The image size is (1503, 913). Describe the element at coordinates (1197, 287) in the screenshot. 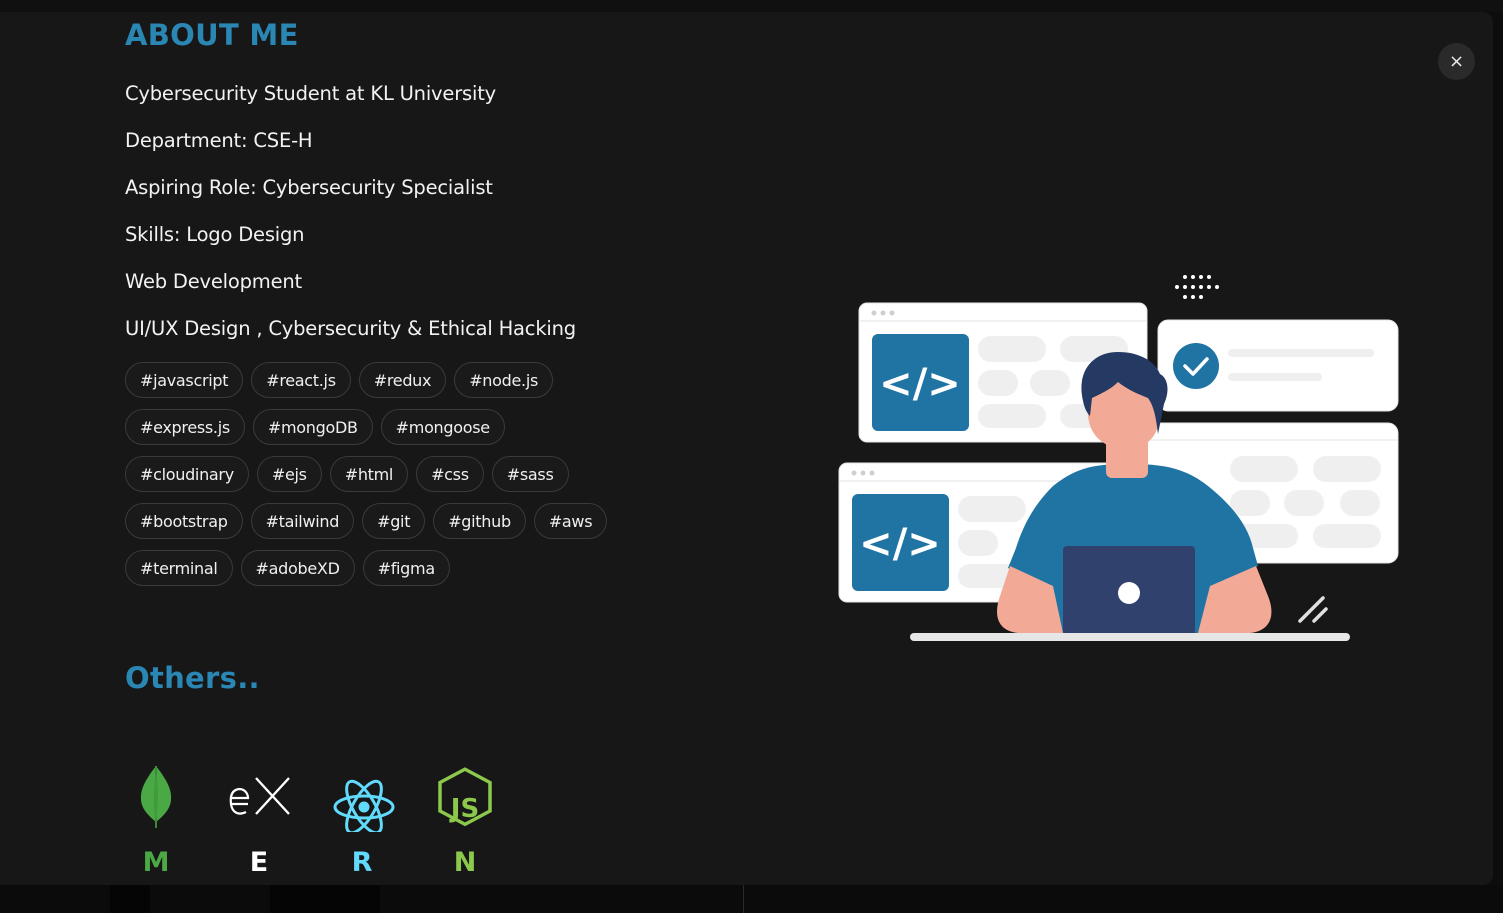

I see `dots-decoration` at that location.